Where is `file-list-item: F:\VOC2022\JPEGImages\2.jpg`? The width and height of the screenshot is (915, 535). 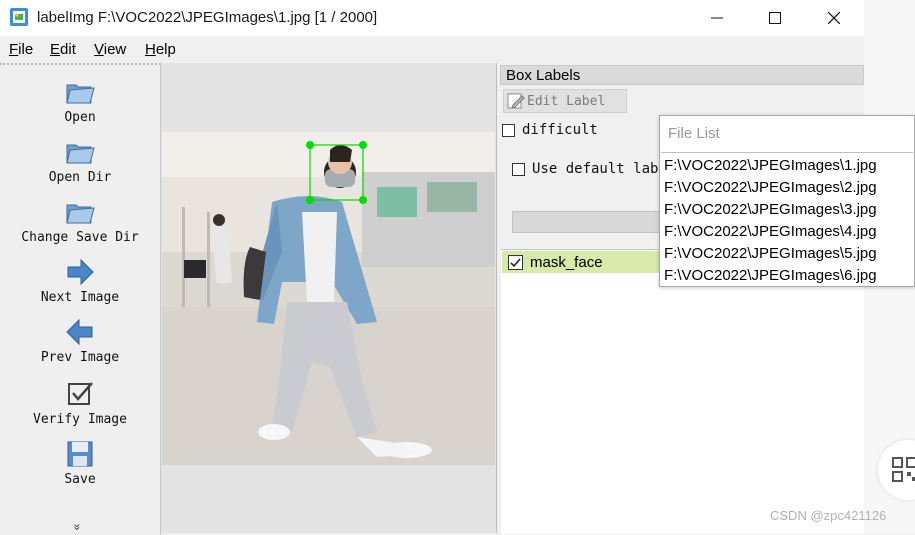
file-list-item: F:\VOC2022\JPEGImages\2.jpg is located at coordinates (770, 187).